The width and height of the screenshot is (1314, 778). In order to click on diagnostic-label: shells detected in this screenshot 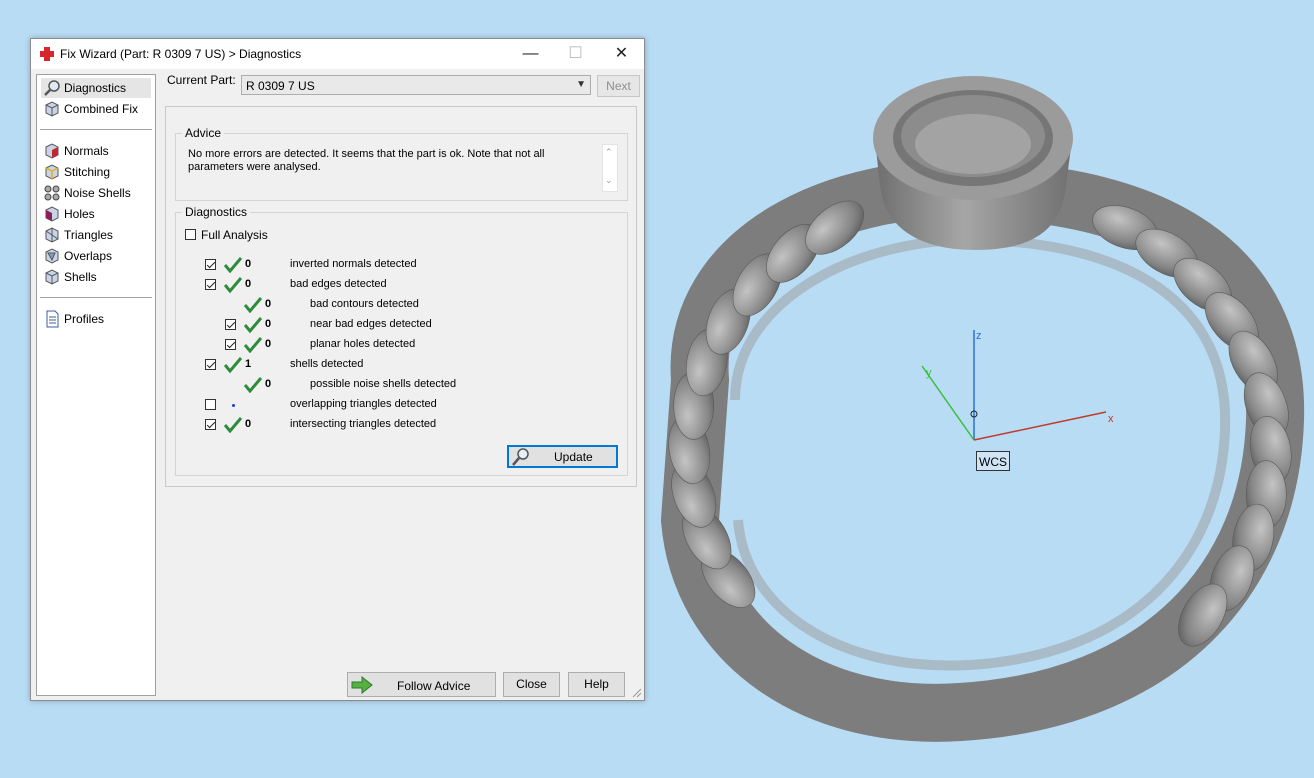, I will do `click(327, 364)`.